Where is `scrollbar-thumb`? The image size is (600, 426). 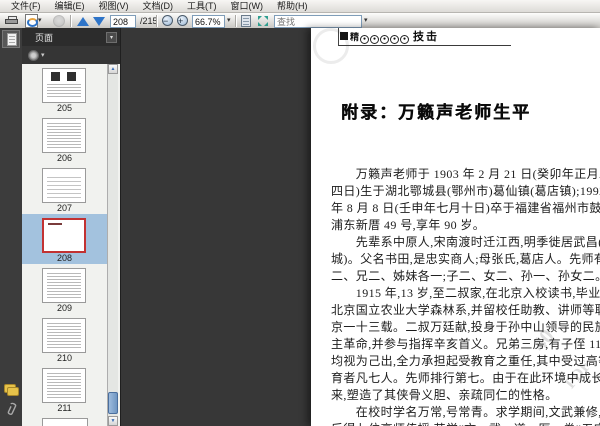 scrollbar-thumb is located at coordinates (113, 403).